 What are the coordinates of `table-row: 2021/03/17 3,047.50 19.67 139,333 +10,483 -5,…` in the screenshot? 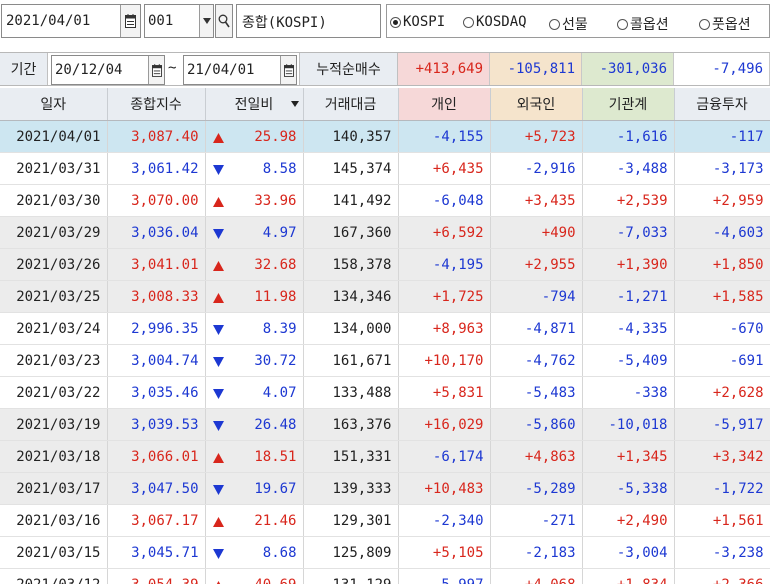 It's located at (385, 488).